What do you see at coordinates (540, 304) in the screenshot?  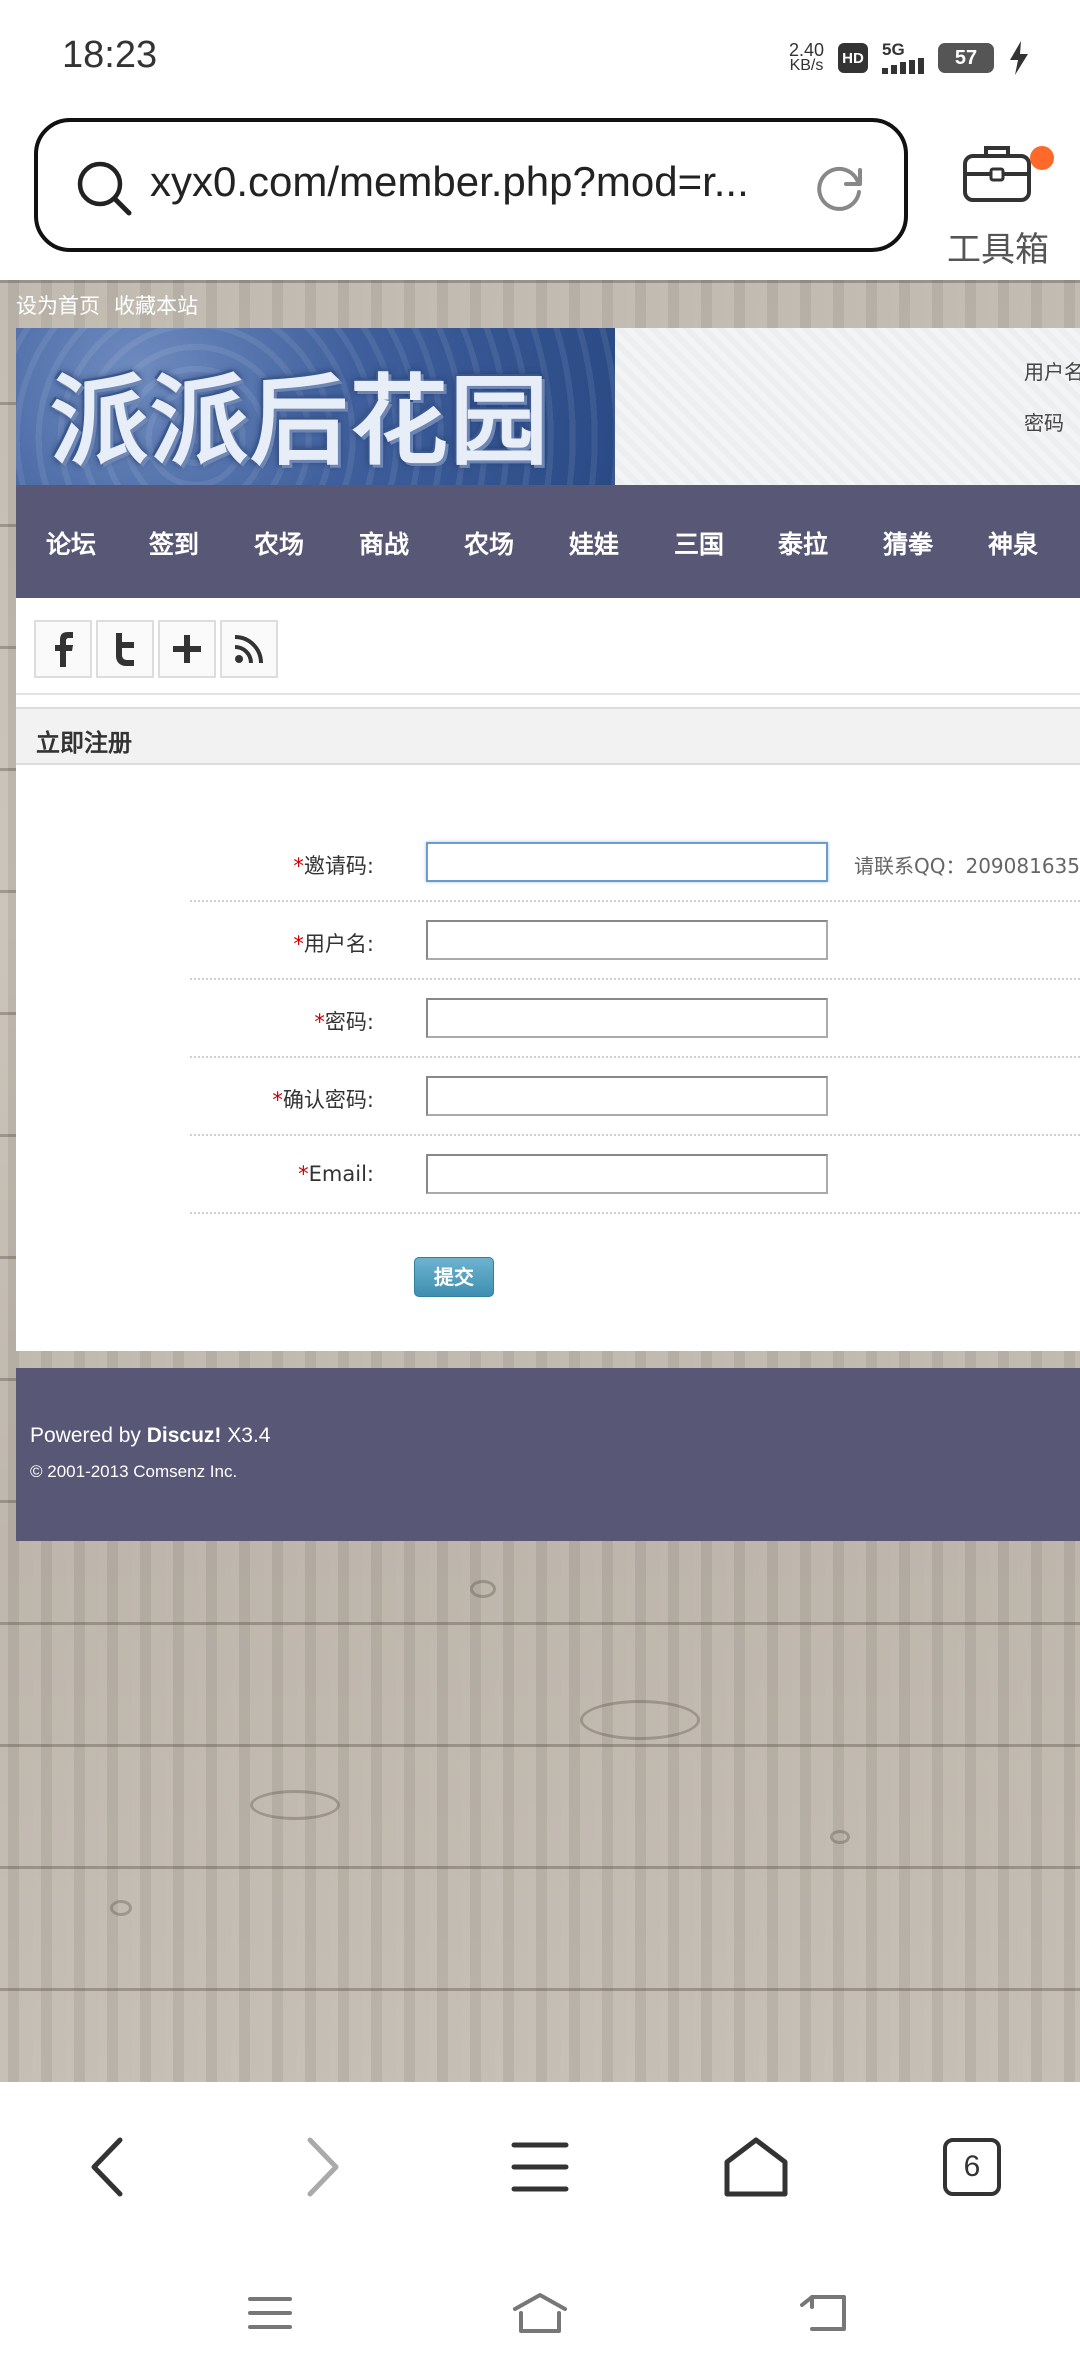 I see `site-topbar: 设为首页 收藏本站` at bounding box center [540, 304].